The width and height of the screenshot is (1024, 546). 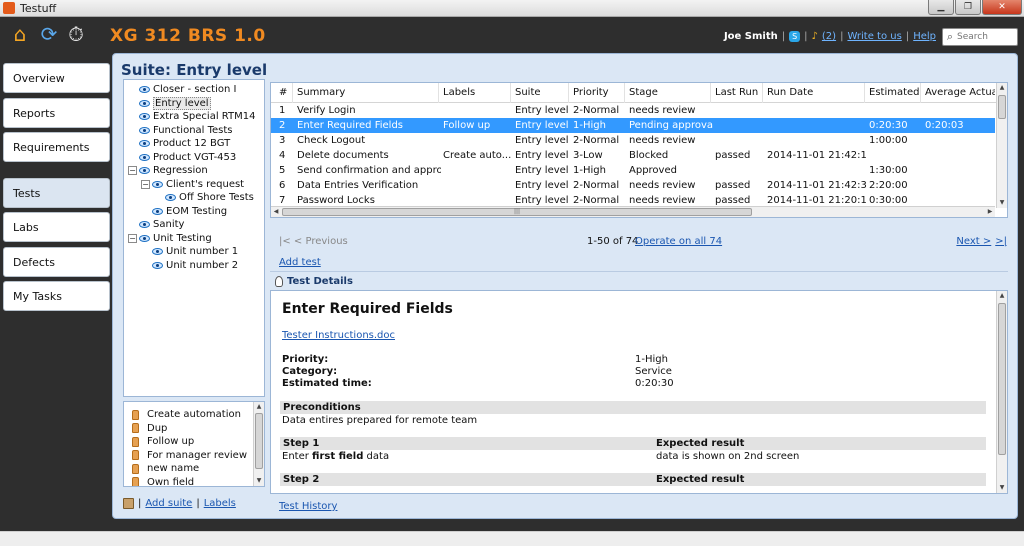 I want to click on trash-icon, so click(x=128, y=503).